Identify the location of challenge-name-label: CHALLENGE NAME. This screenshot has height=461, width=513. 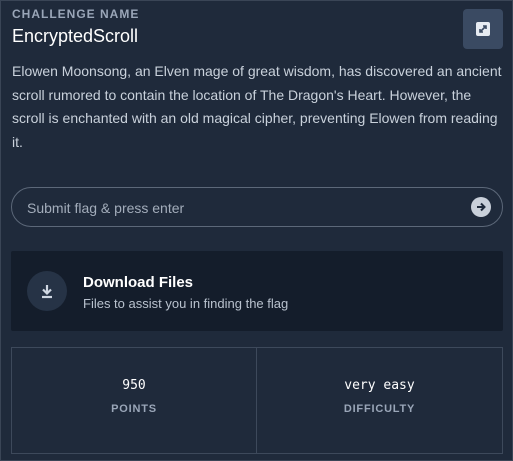
(76, 14).